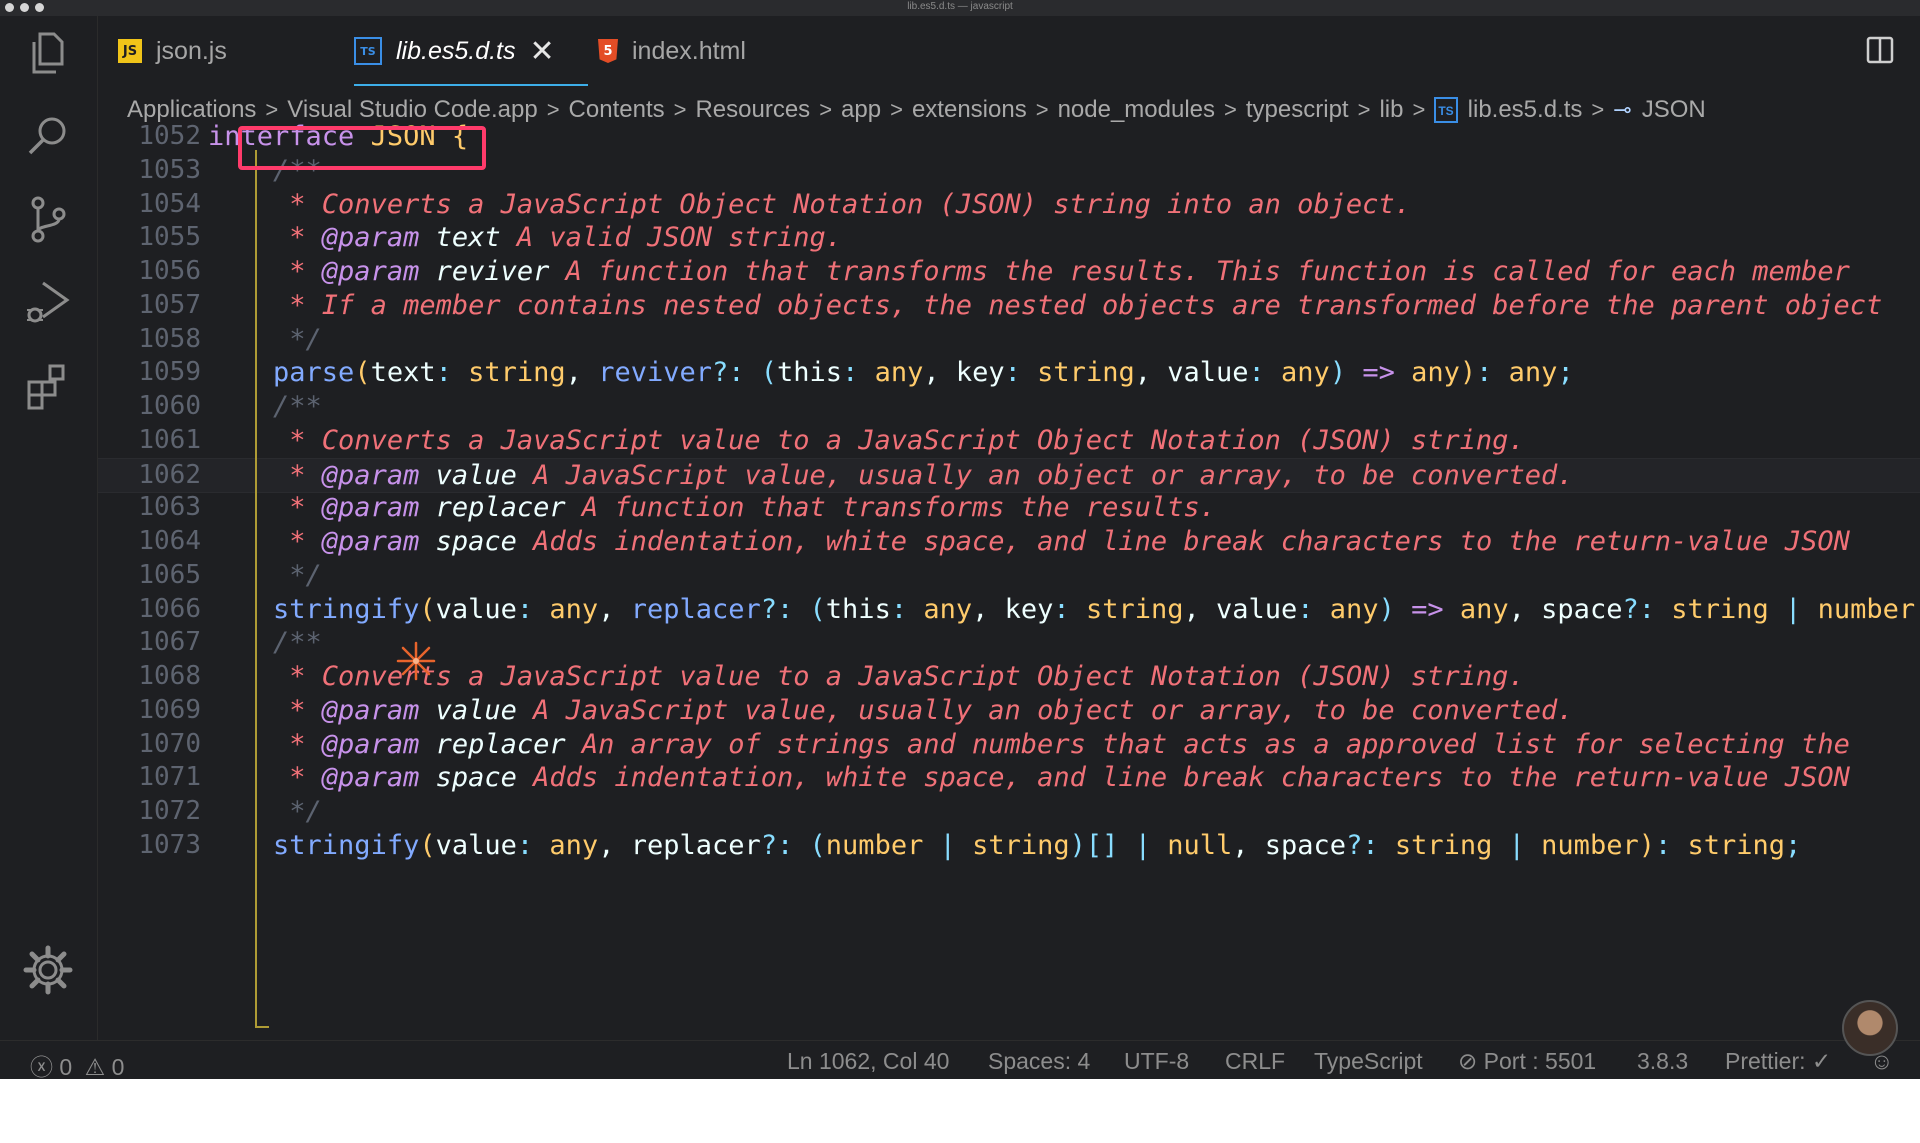 The width and height of the screenshot is (1920, 1143). What do you see at coordinates (655, 373) in the screenshot?
I see `code-token: reviver` at bounding box center [655, 373].